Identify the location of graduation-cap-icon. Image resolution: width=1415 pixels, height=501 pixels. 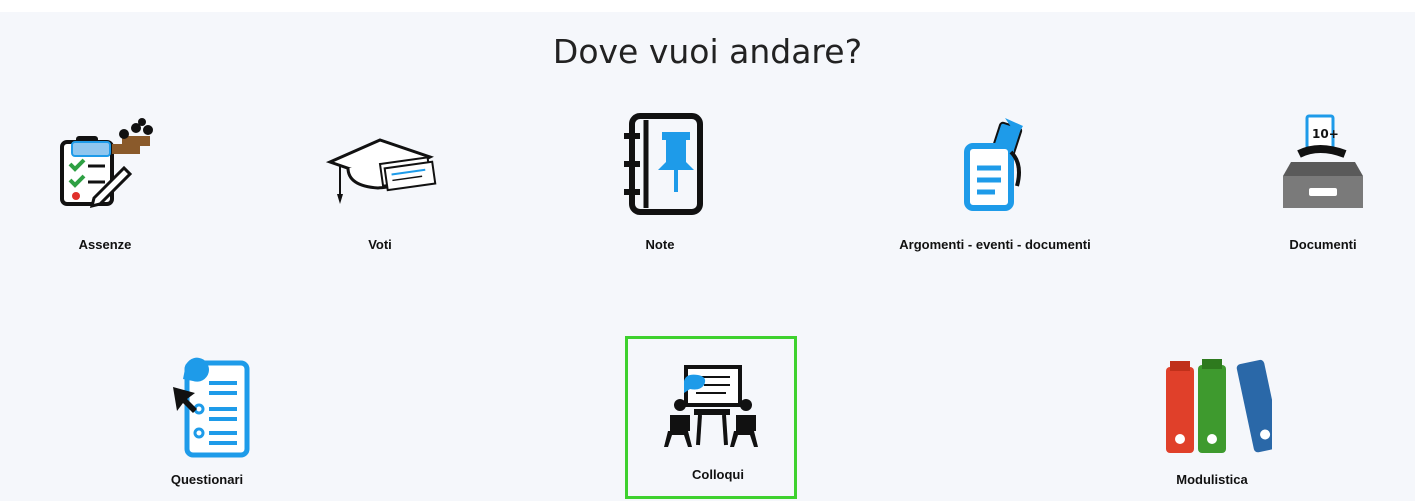
(381, 171).